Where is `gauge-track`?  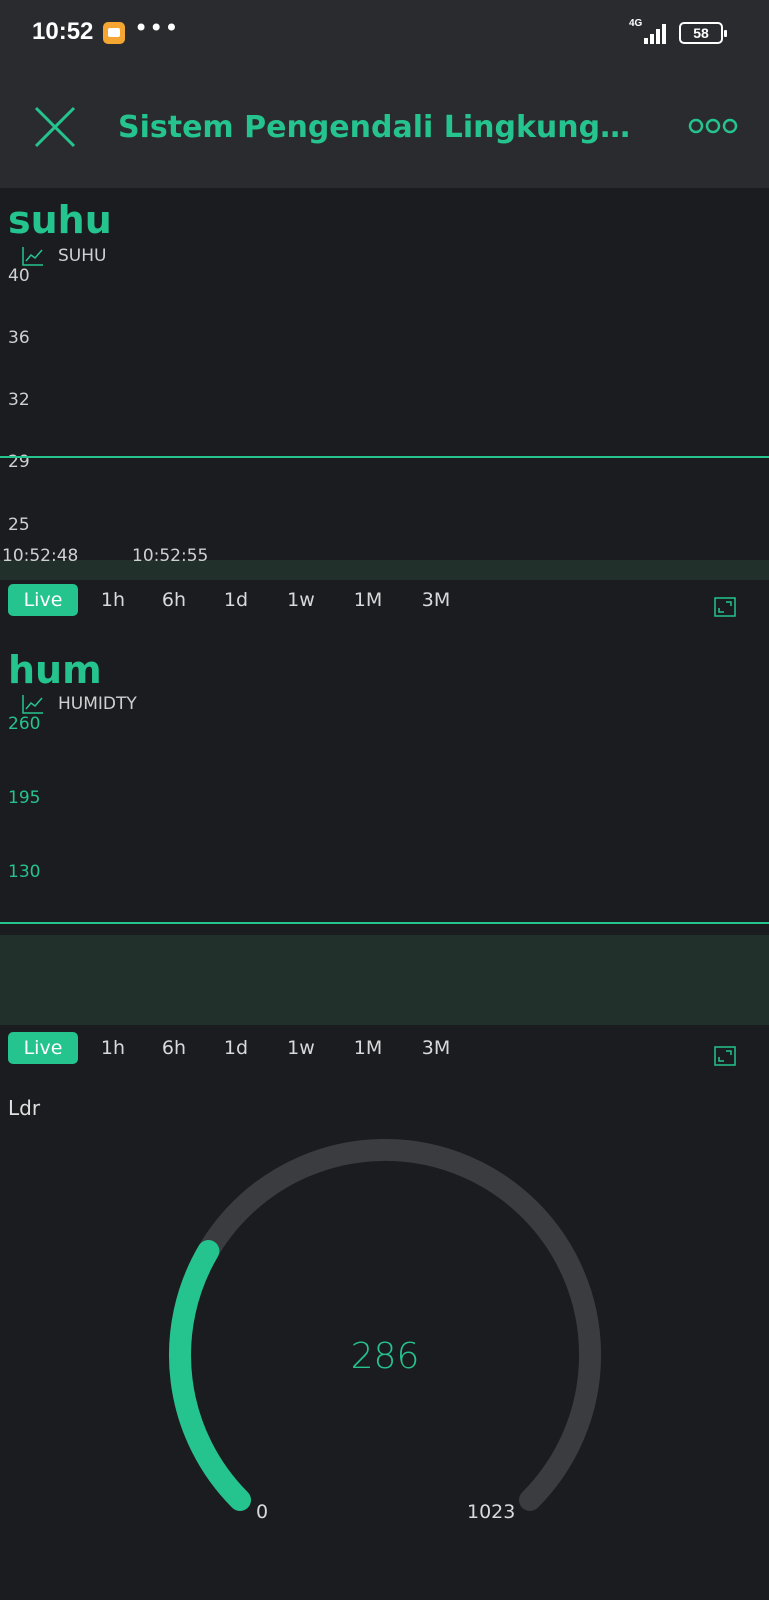
gauge-track is located at coordinates (385, 1325).